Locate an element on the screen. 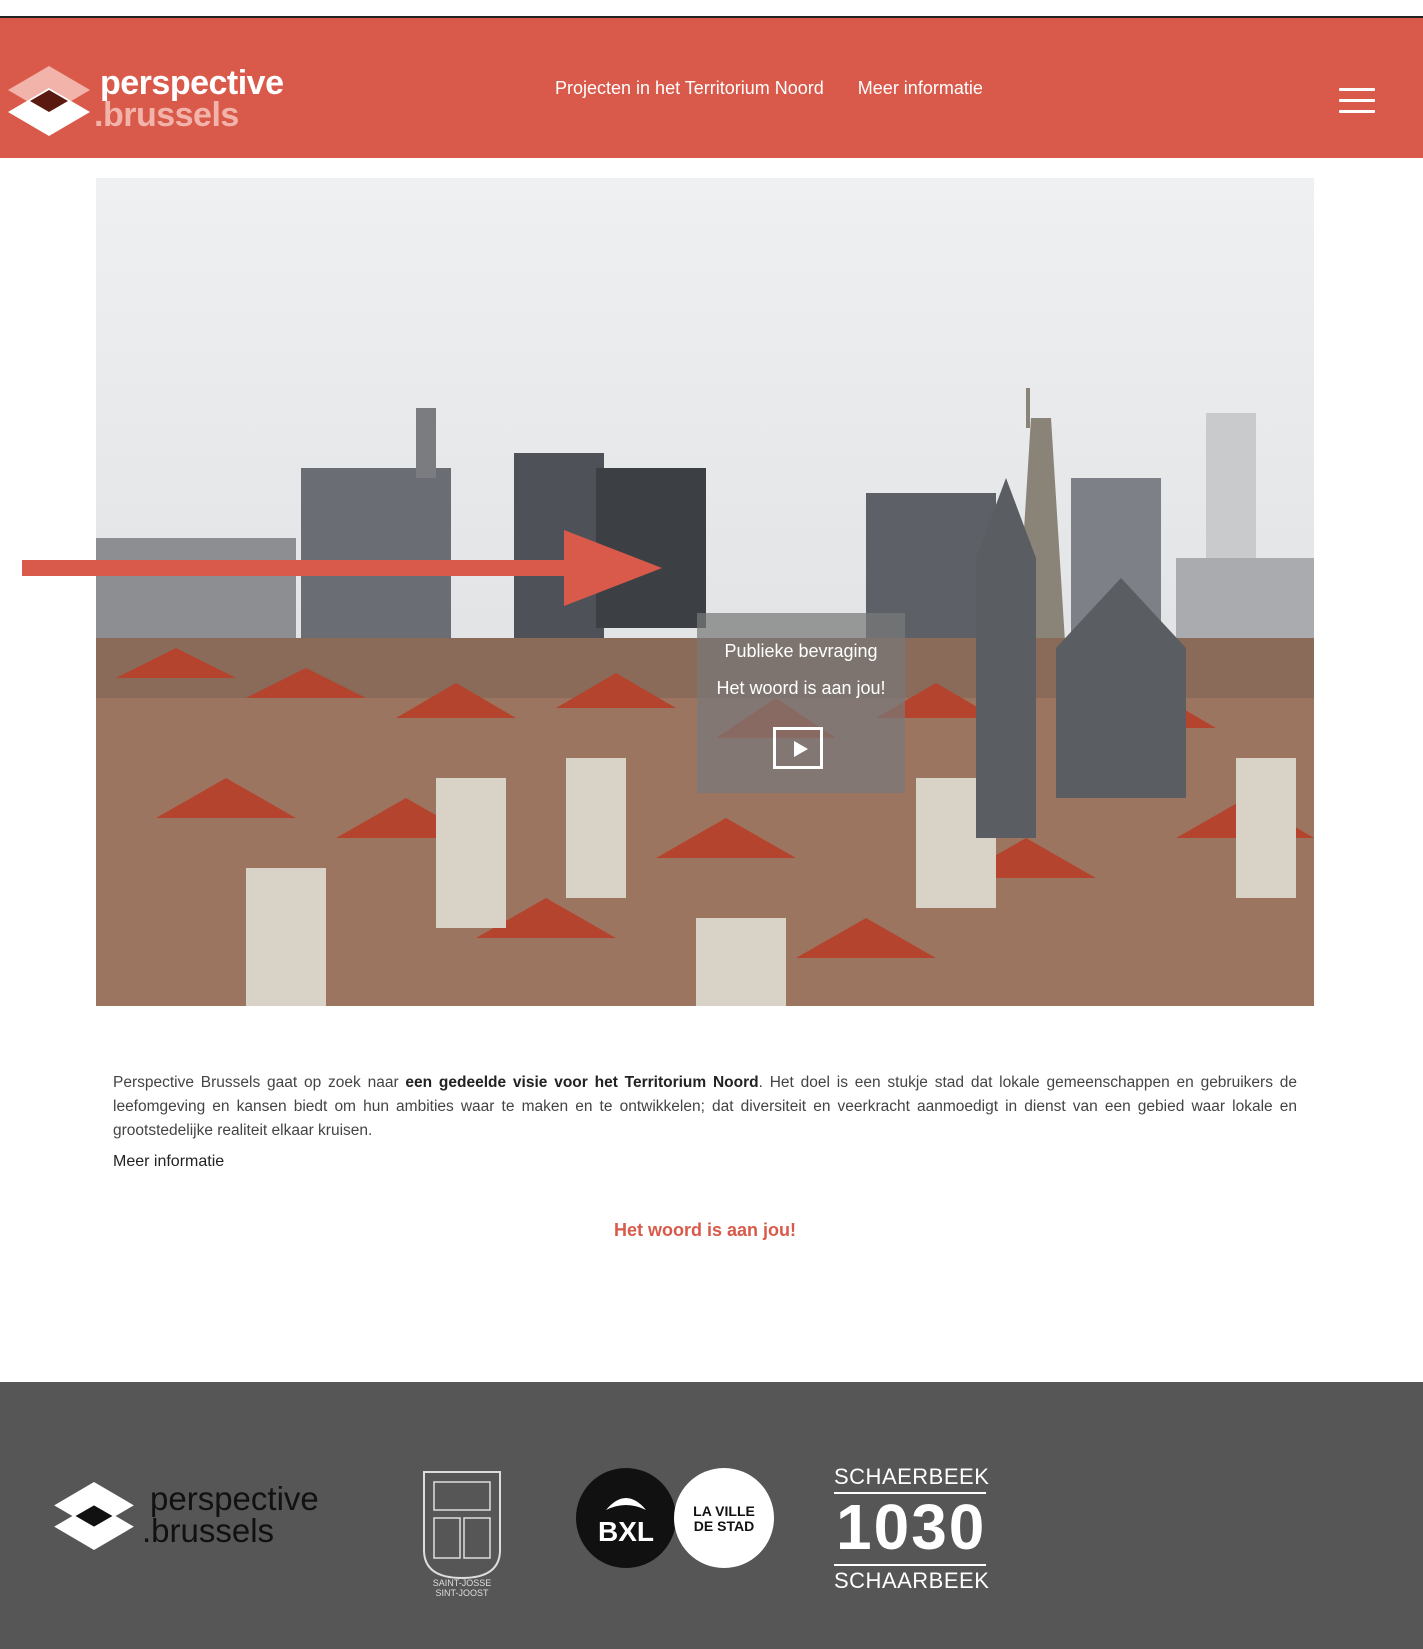 Image resolution: width=1423 pixels, height=1649 pixels. intro-text-start: Perspective Brussels gaat op zoek naar is located at coordinates (259, 1082).